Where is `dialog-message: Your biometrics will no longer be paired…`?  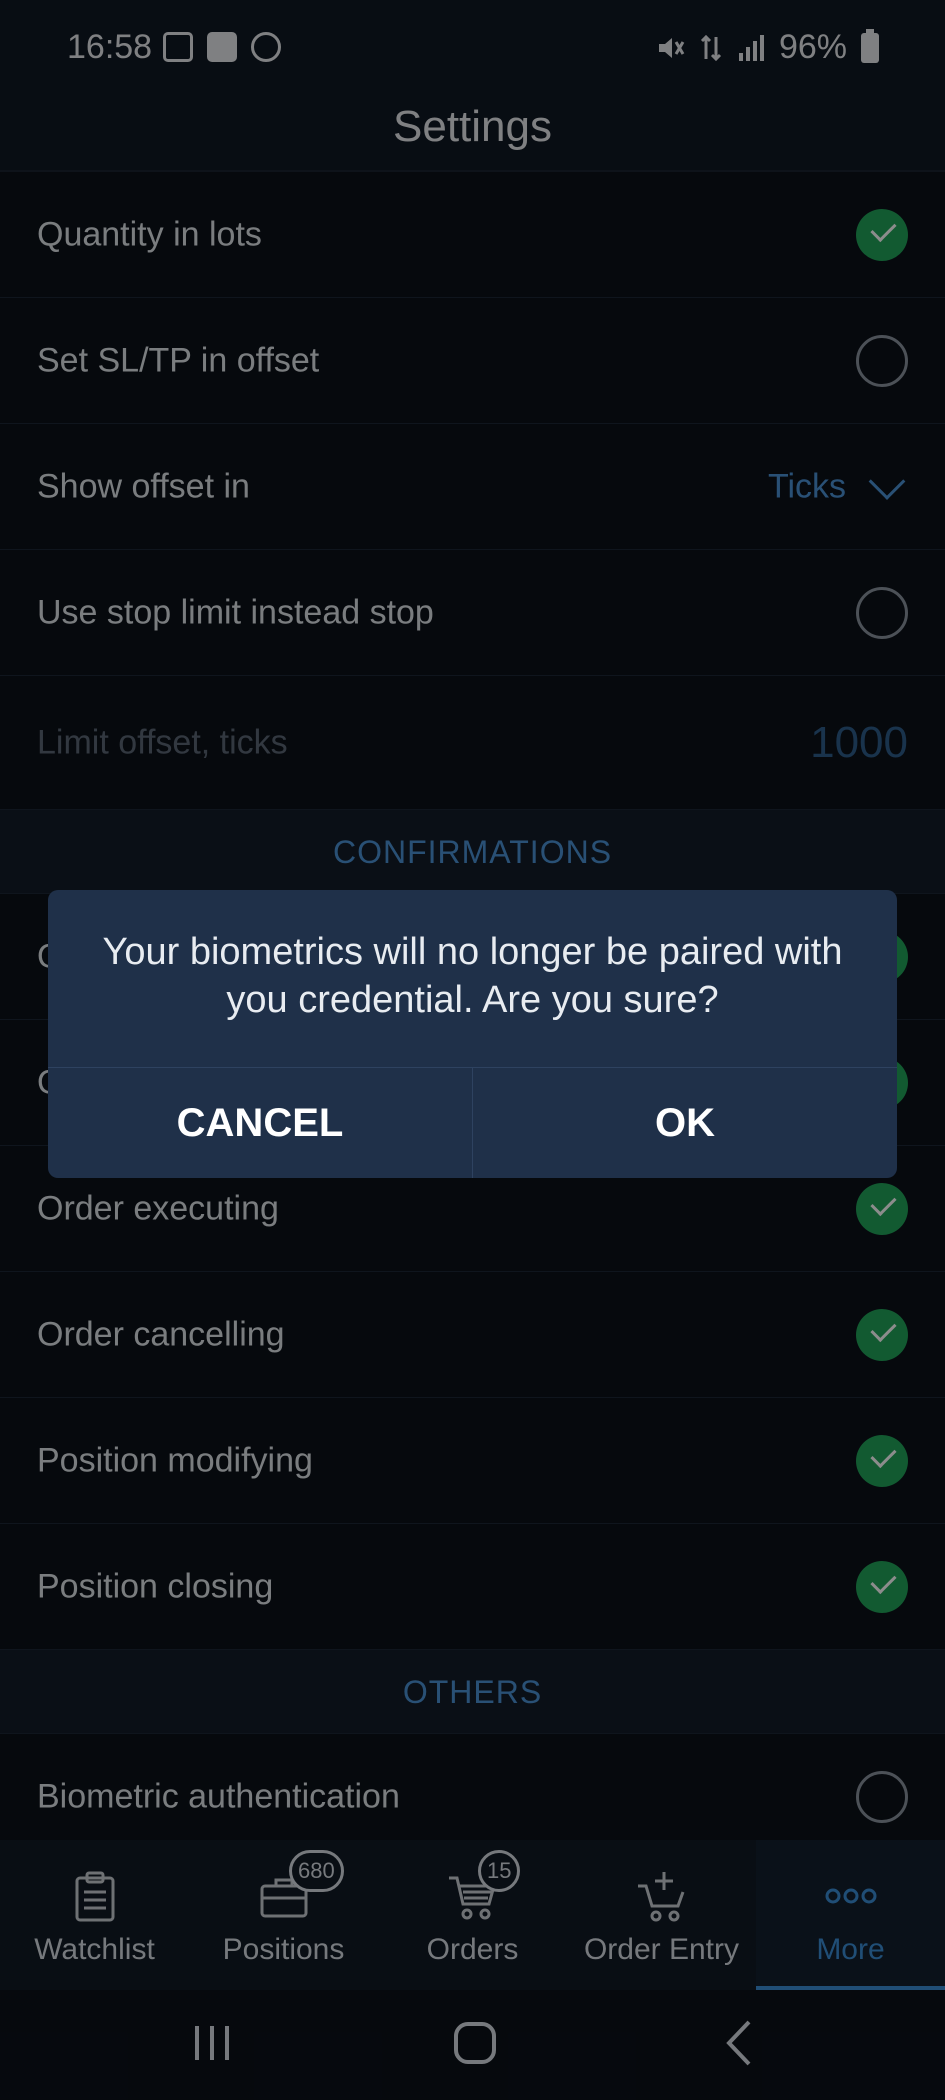 dialog-message: Your biometrics will no longer be paired… is located at coordinates (472, 976).